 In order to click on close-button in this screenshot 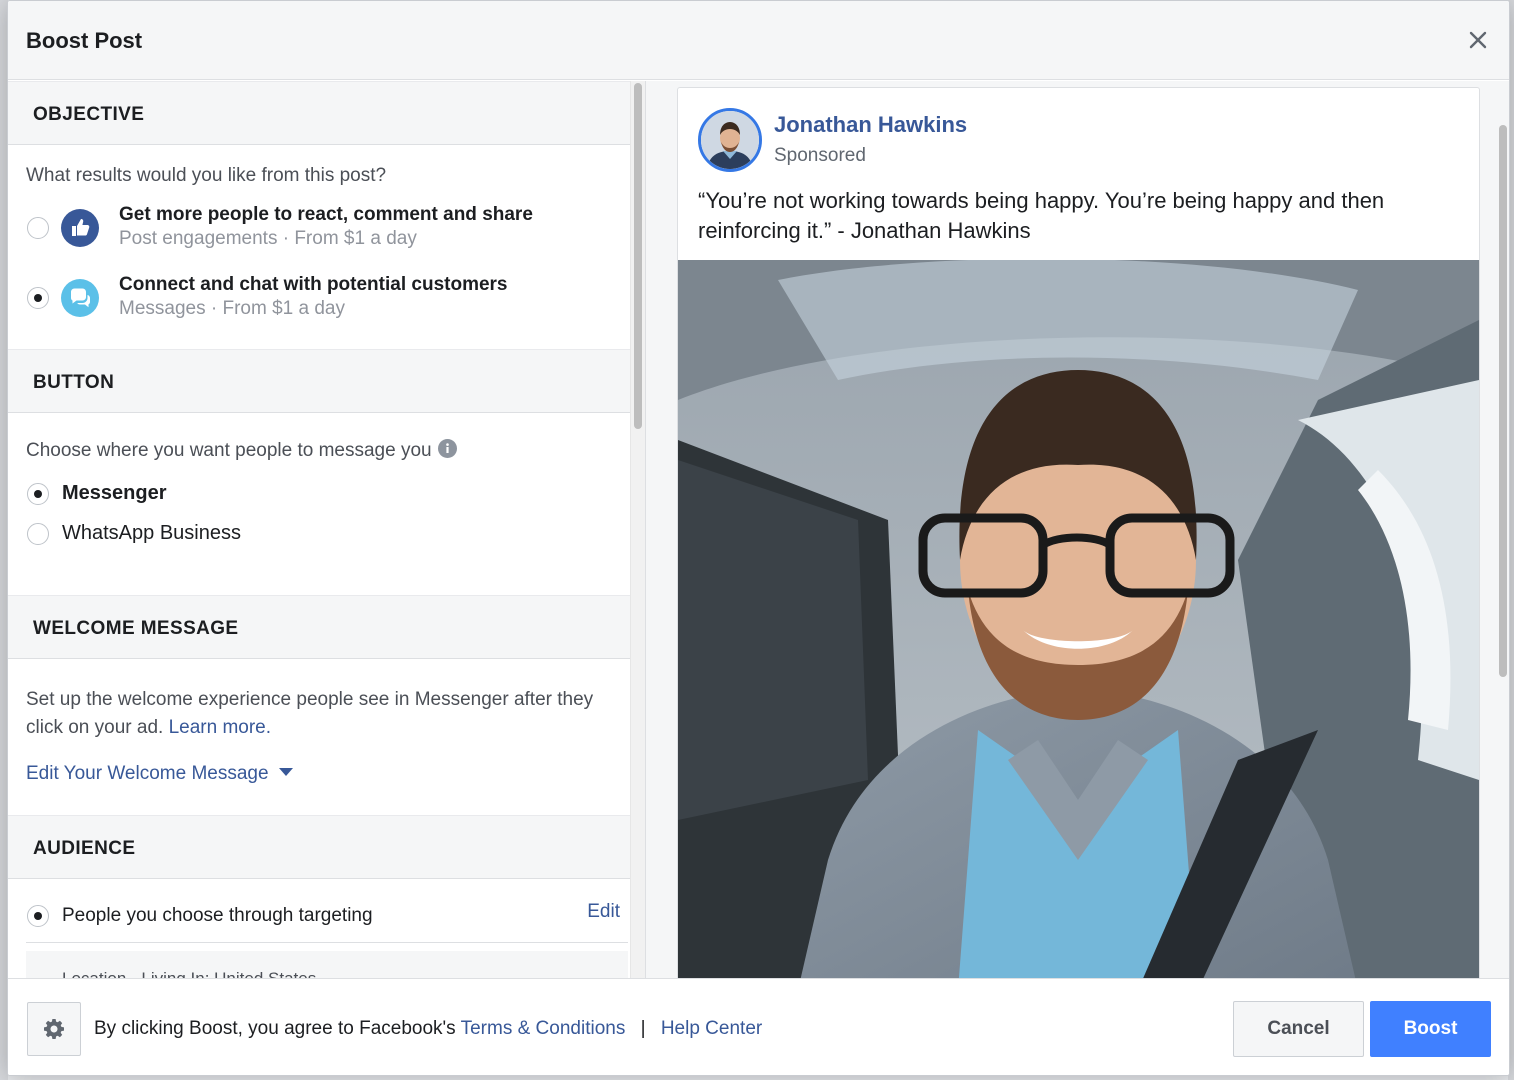, I will do `click(1478, 40)`.